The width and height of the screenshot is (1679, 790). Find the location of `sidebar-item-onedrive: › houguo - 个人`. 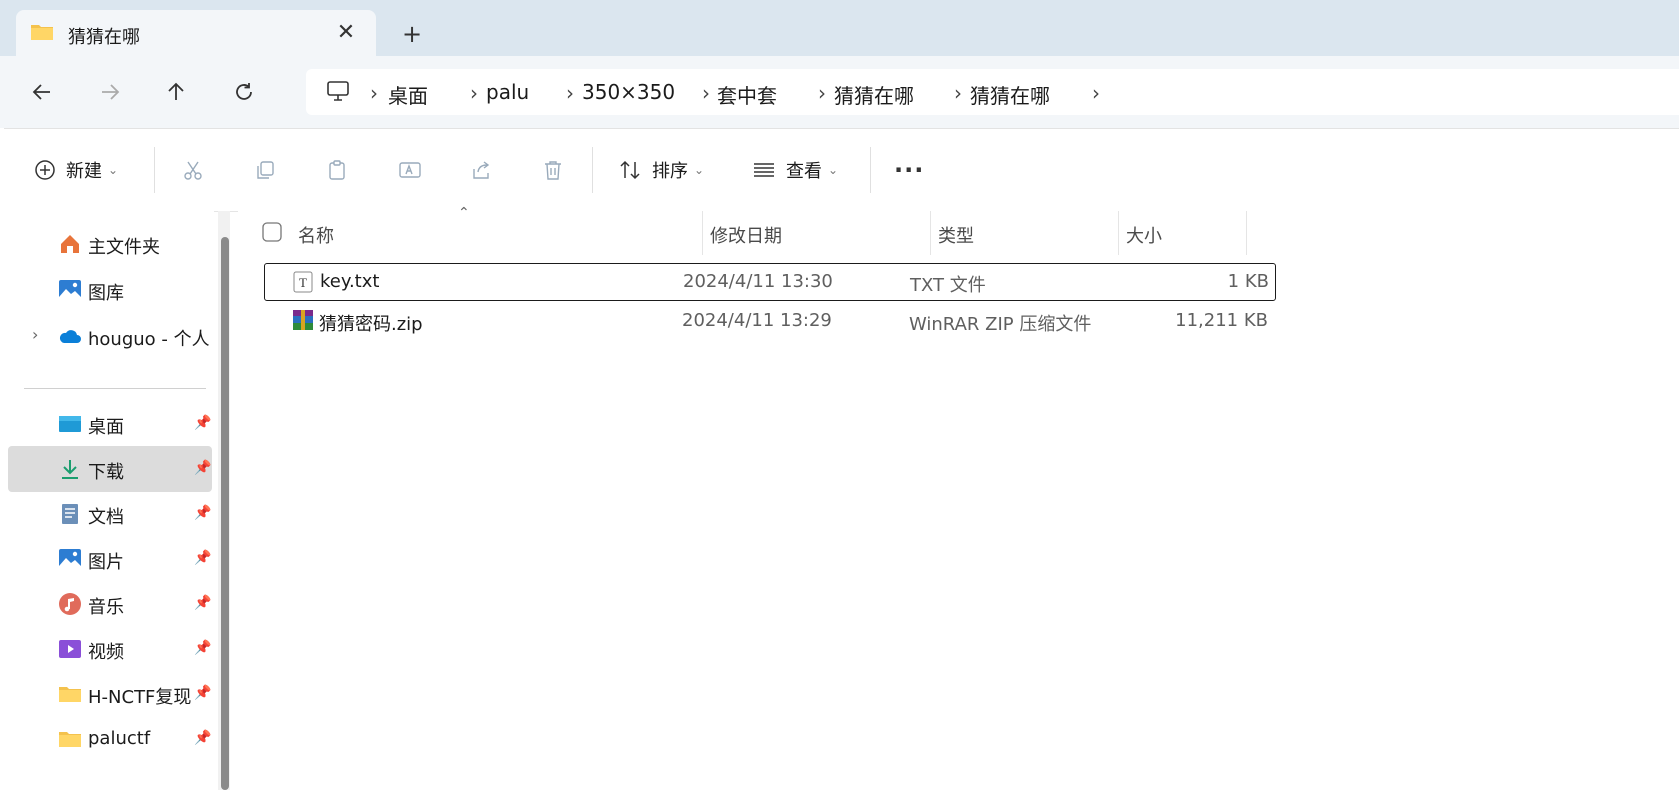

sidebar-item-onedrive: › houguo - 个人 is located at coordinates (110, 336).